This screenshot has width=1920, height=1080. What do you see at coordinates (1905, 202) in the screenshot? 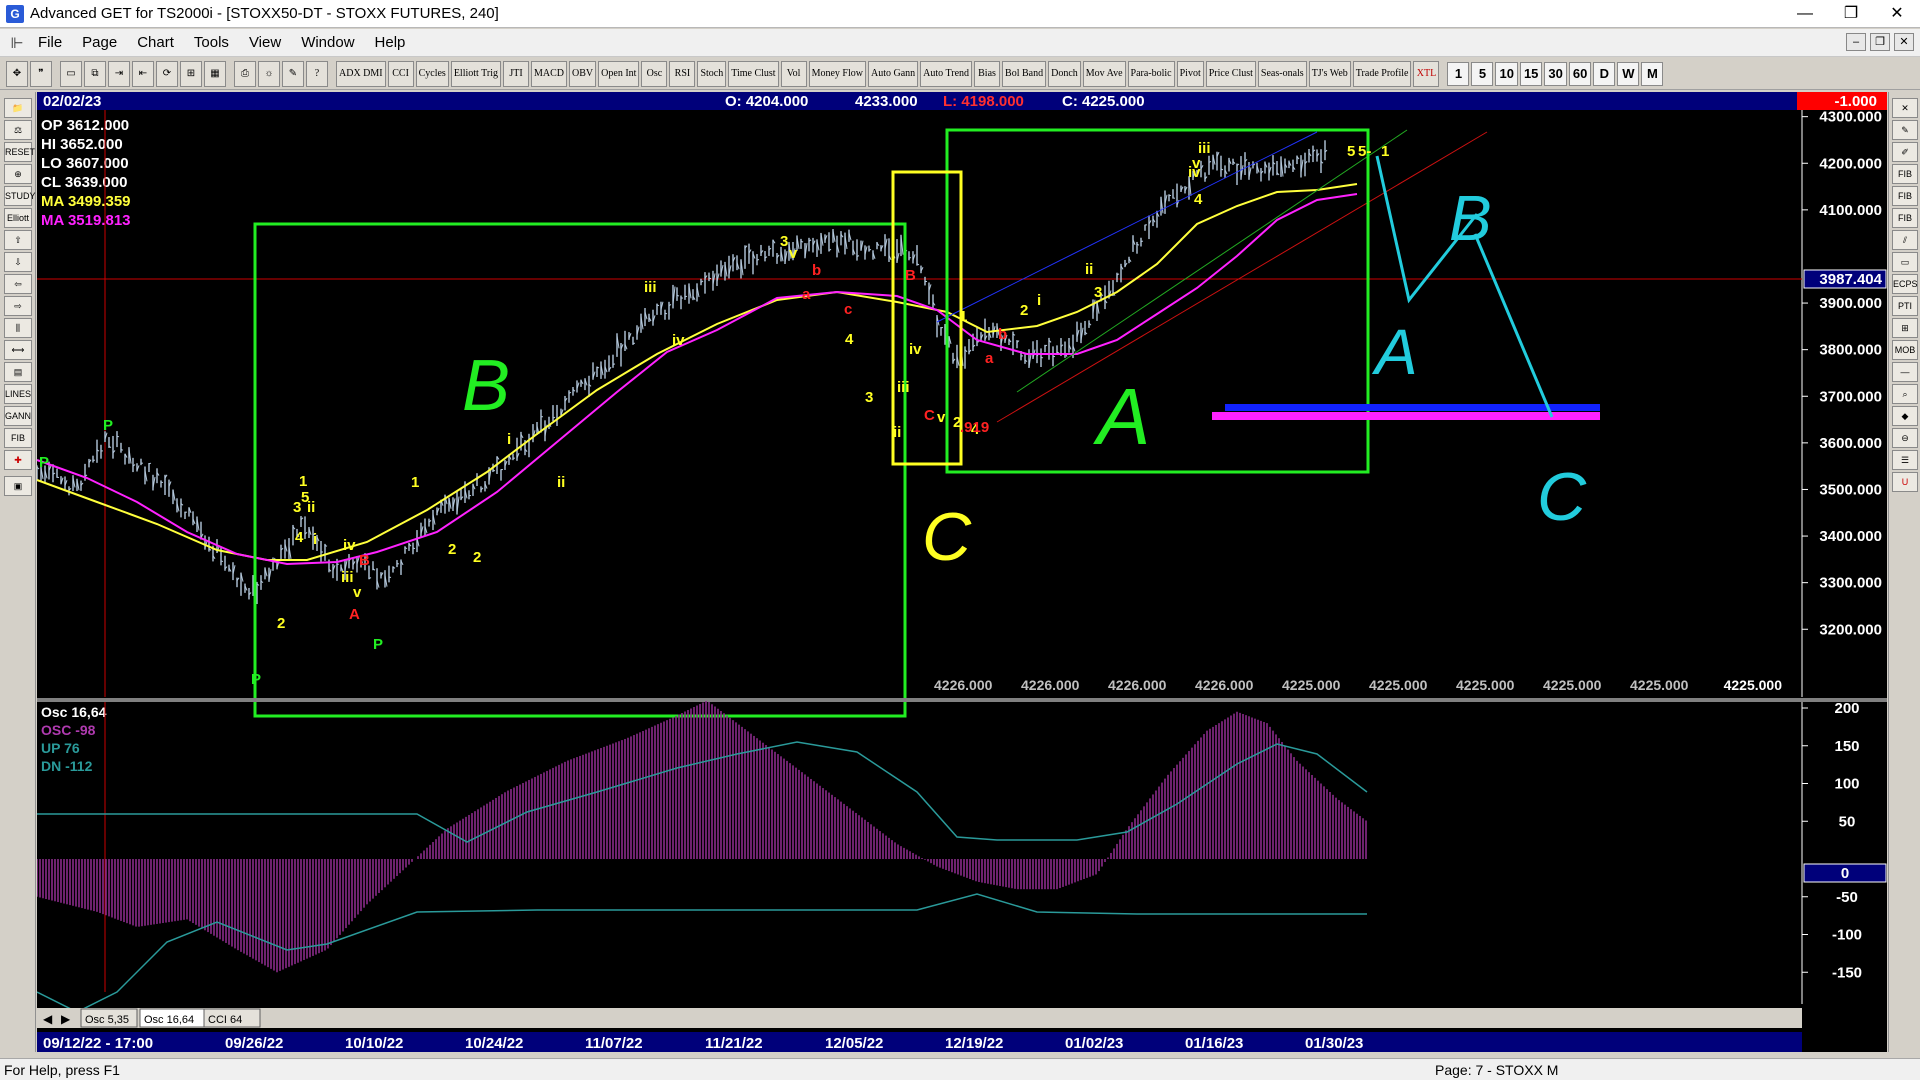
I see `tool-fib-ext: FIB EXT` at bounding box center [1905, 202].